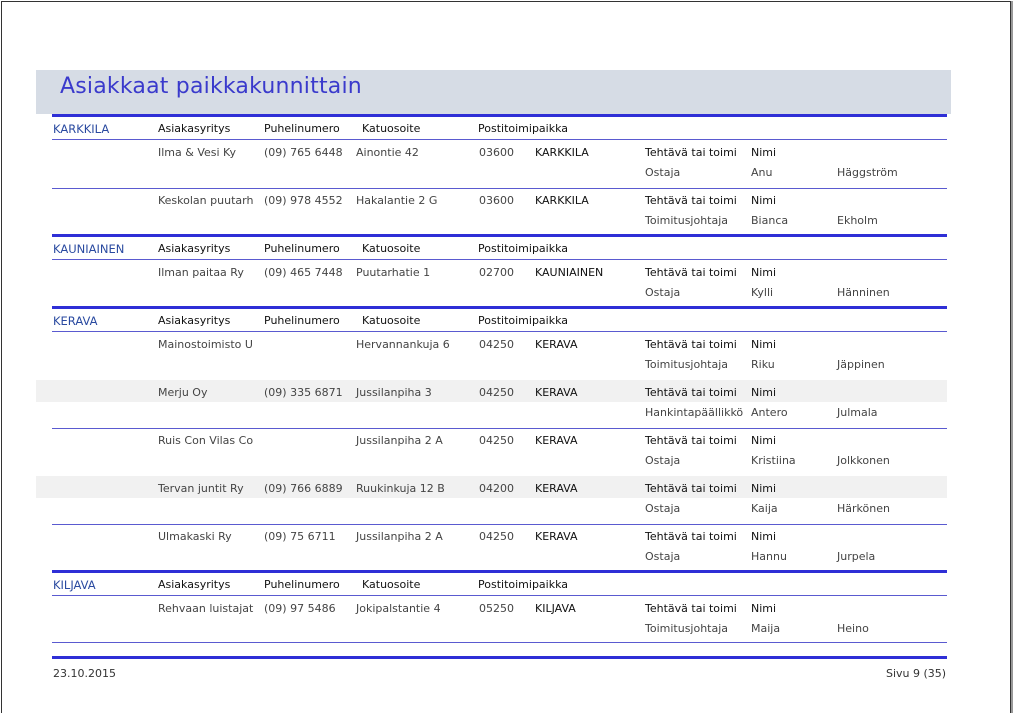  What do you see at coordinates (555, 608) in the screenshot?
I see `customer-town: KILJAVA` at bounding box center [555, 608].